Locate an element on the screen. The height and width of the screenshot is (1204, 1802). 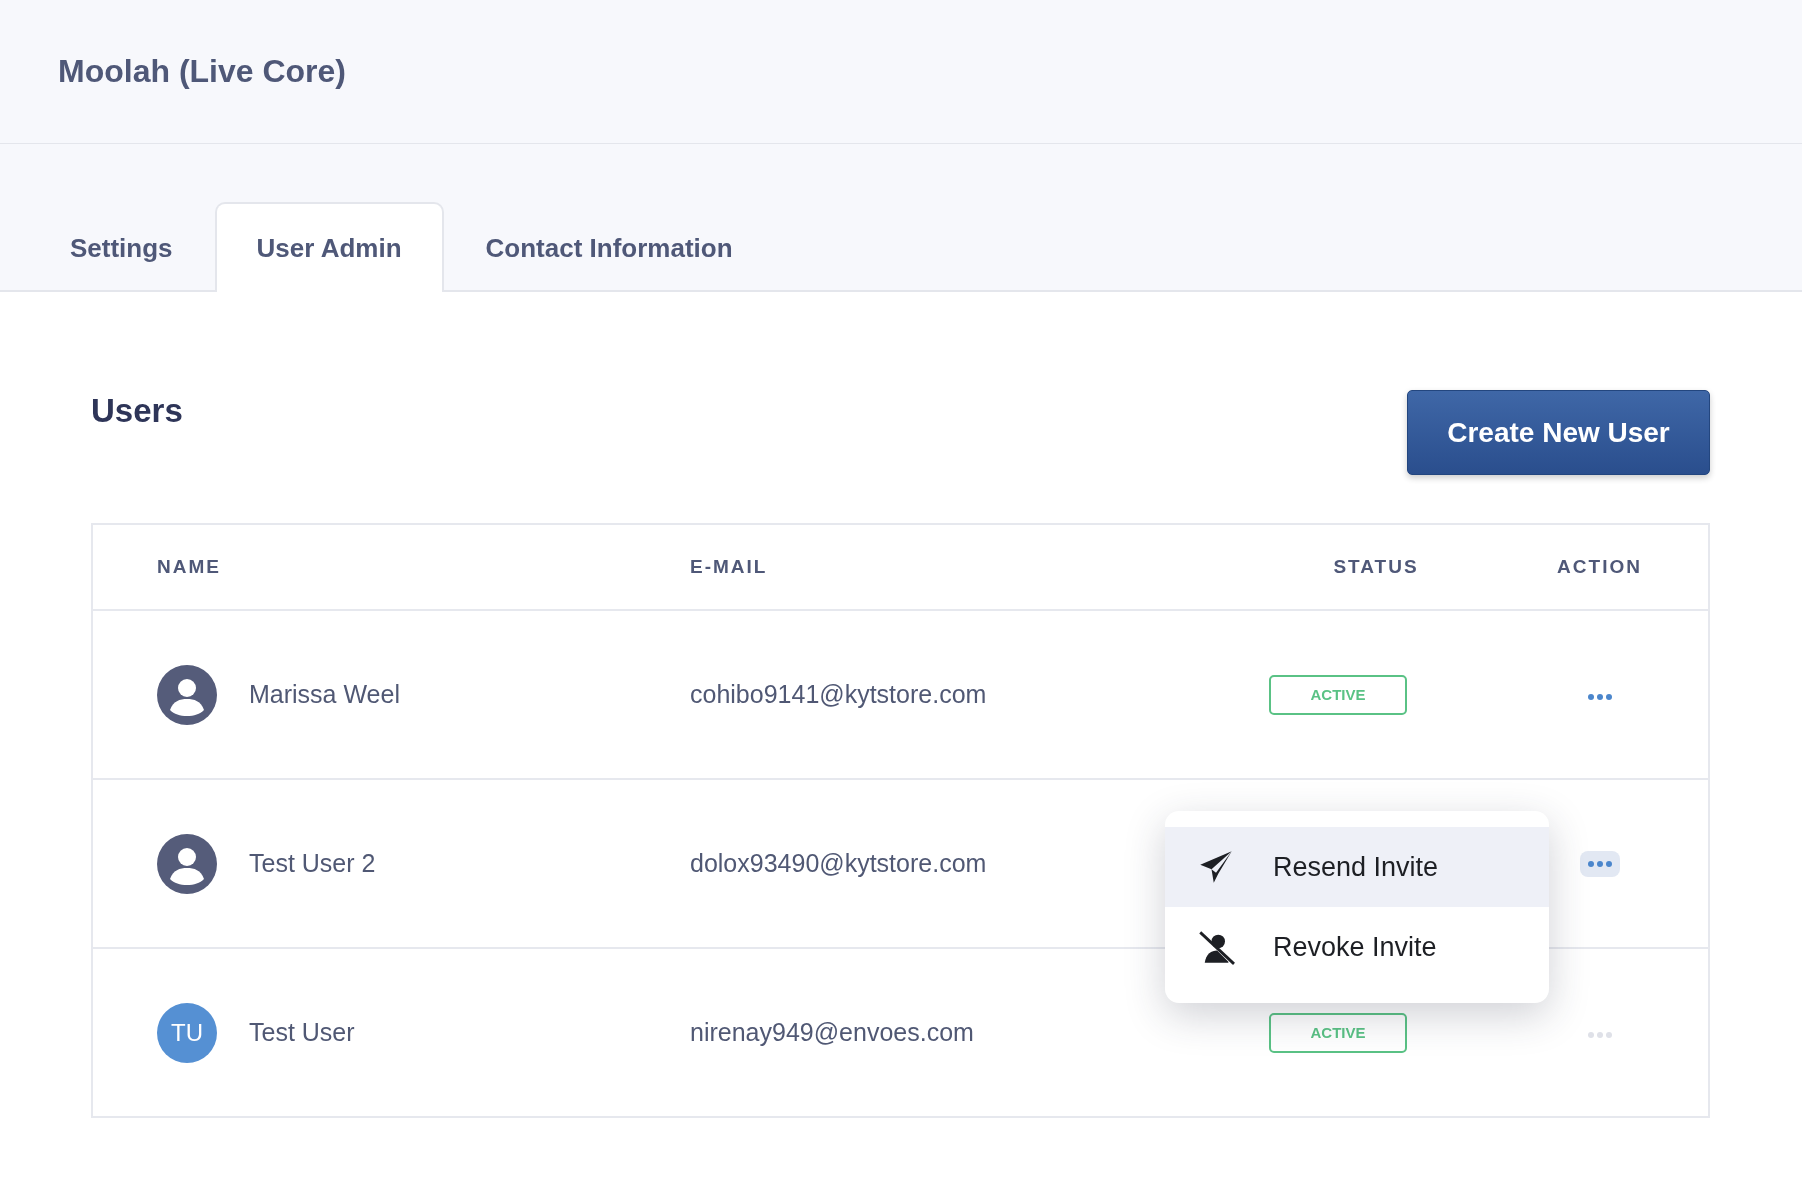
user-email: cohibo9141@kytstore.com is located at coordinates (838, 694).